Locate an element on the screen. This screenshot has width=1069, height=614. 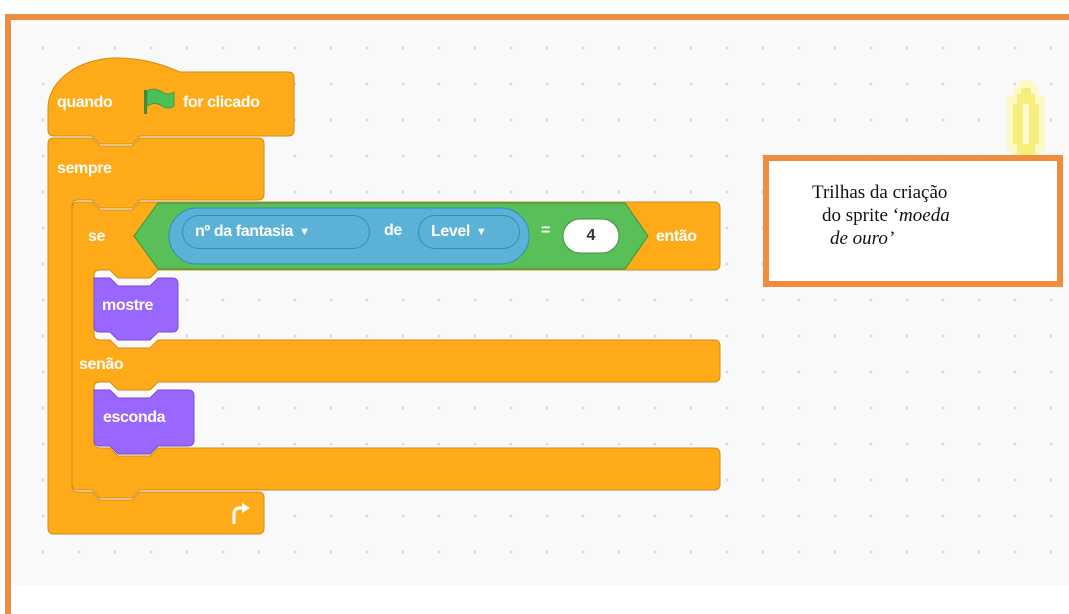
hat-label-clicked: for clicado is located at coordinates (221, 102).